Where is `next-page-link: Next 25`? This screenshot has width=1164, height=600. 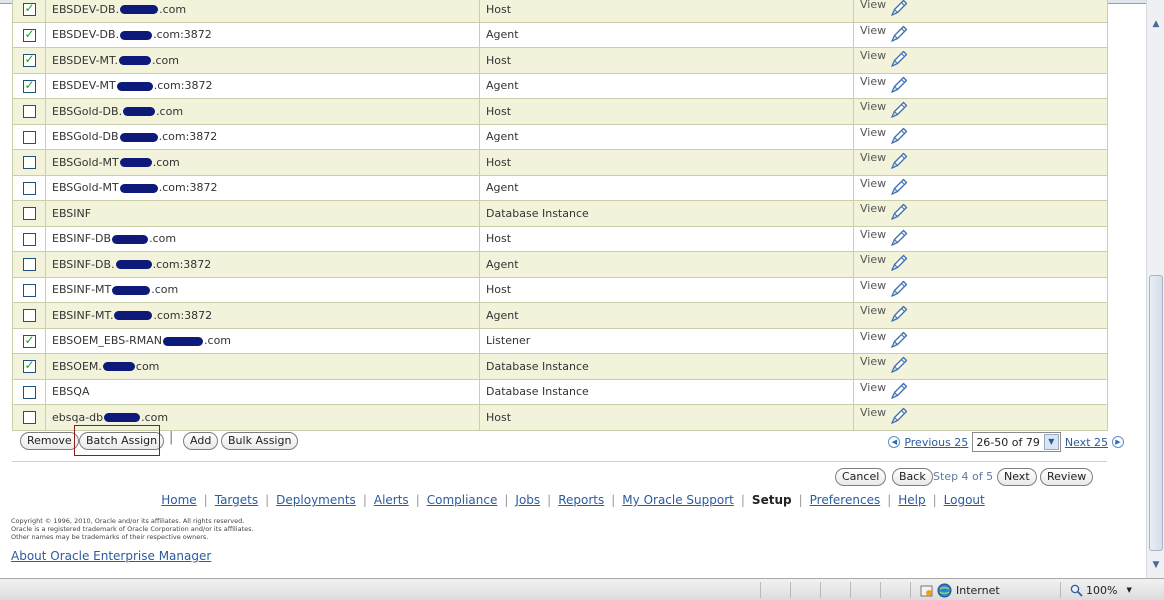 next-page-link: Next 25 is located at coordinates (1086, 442).